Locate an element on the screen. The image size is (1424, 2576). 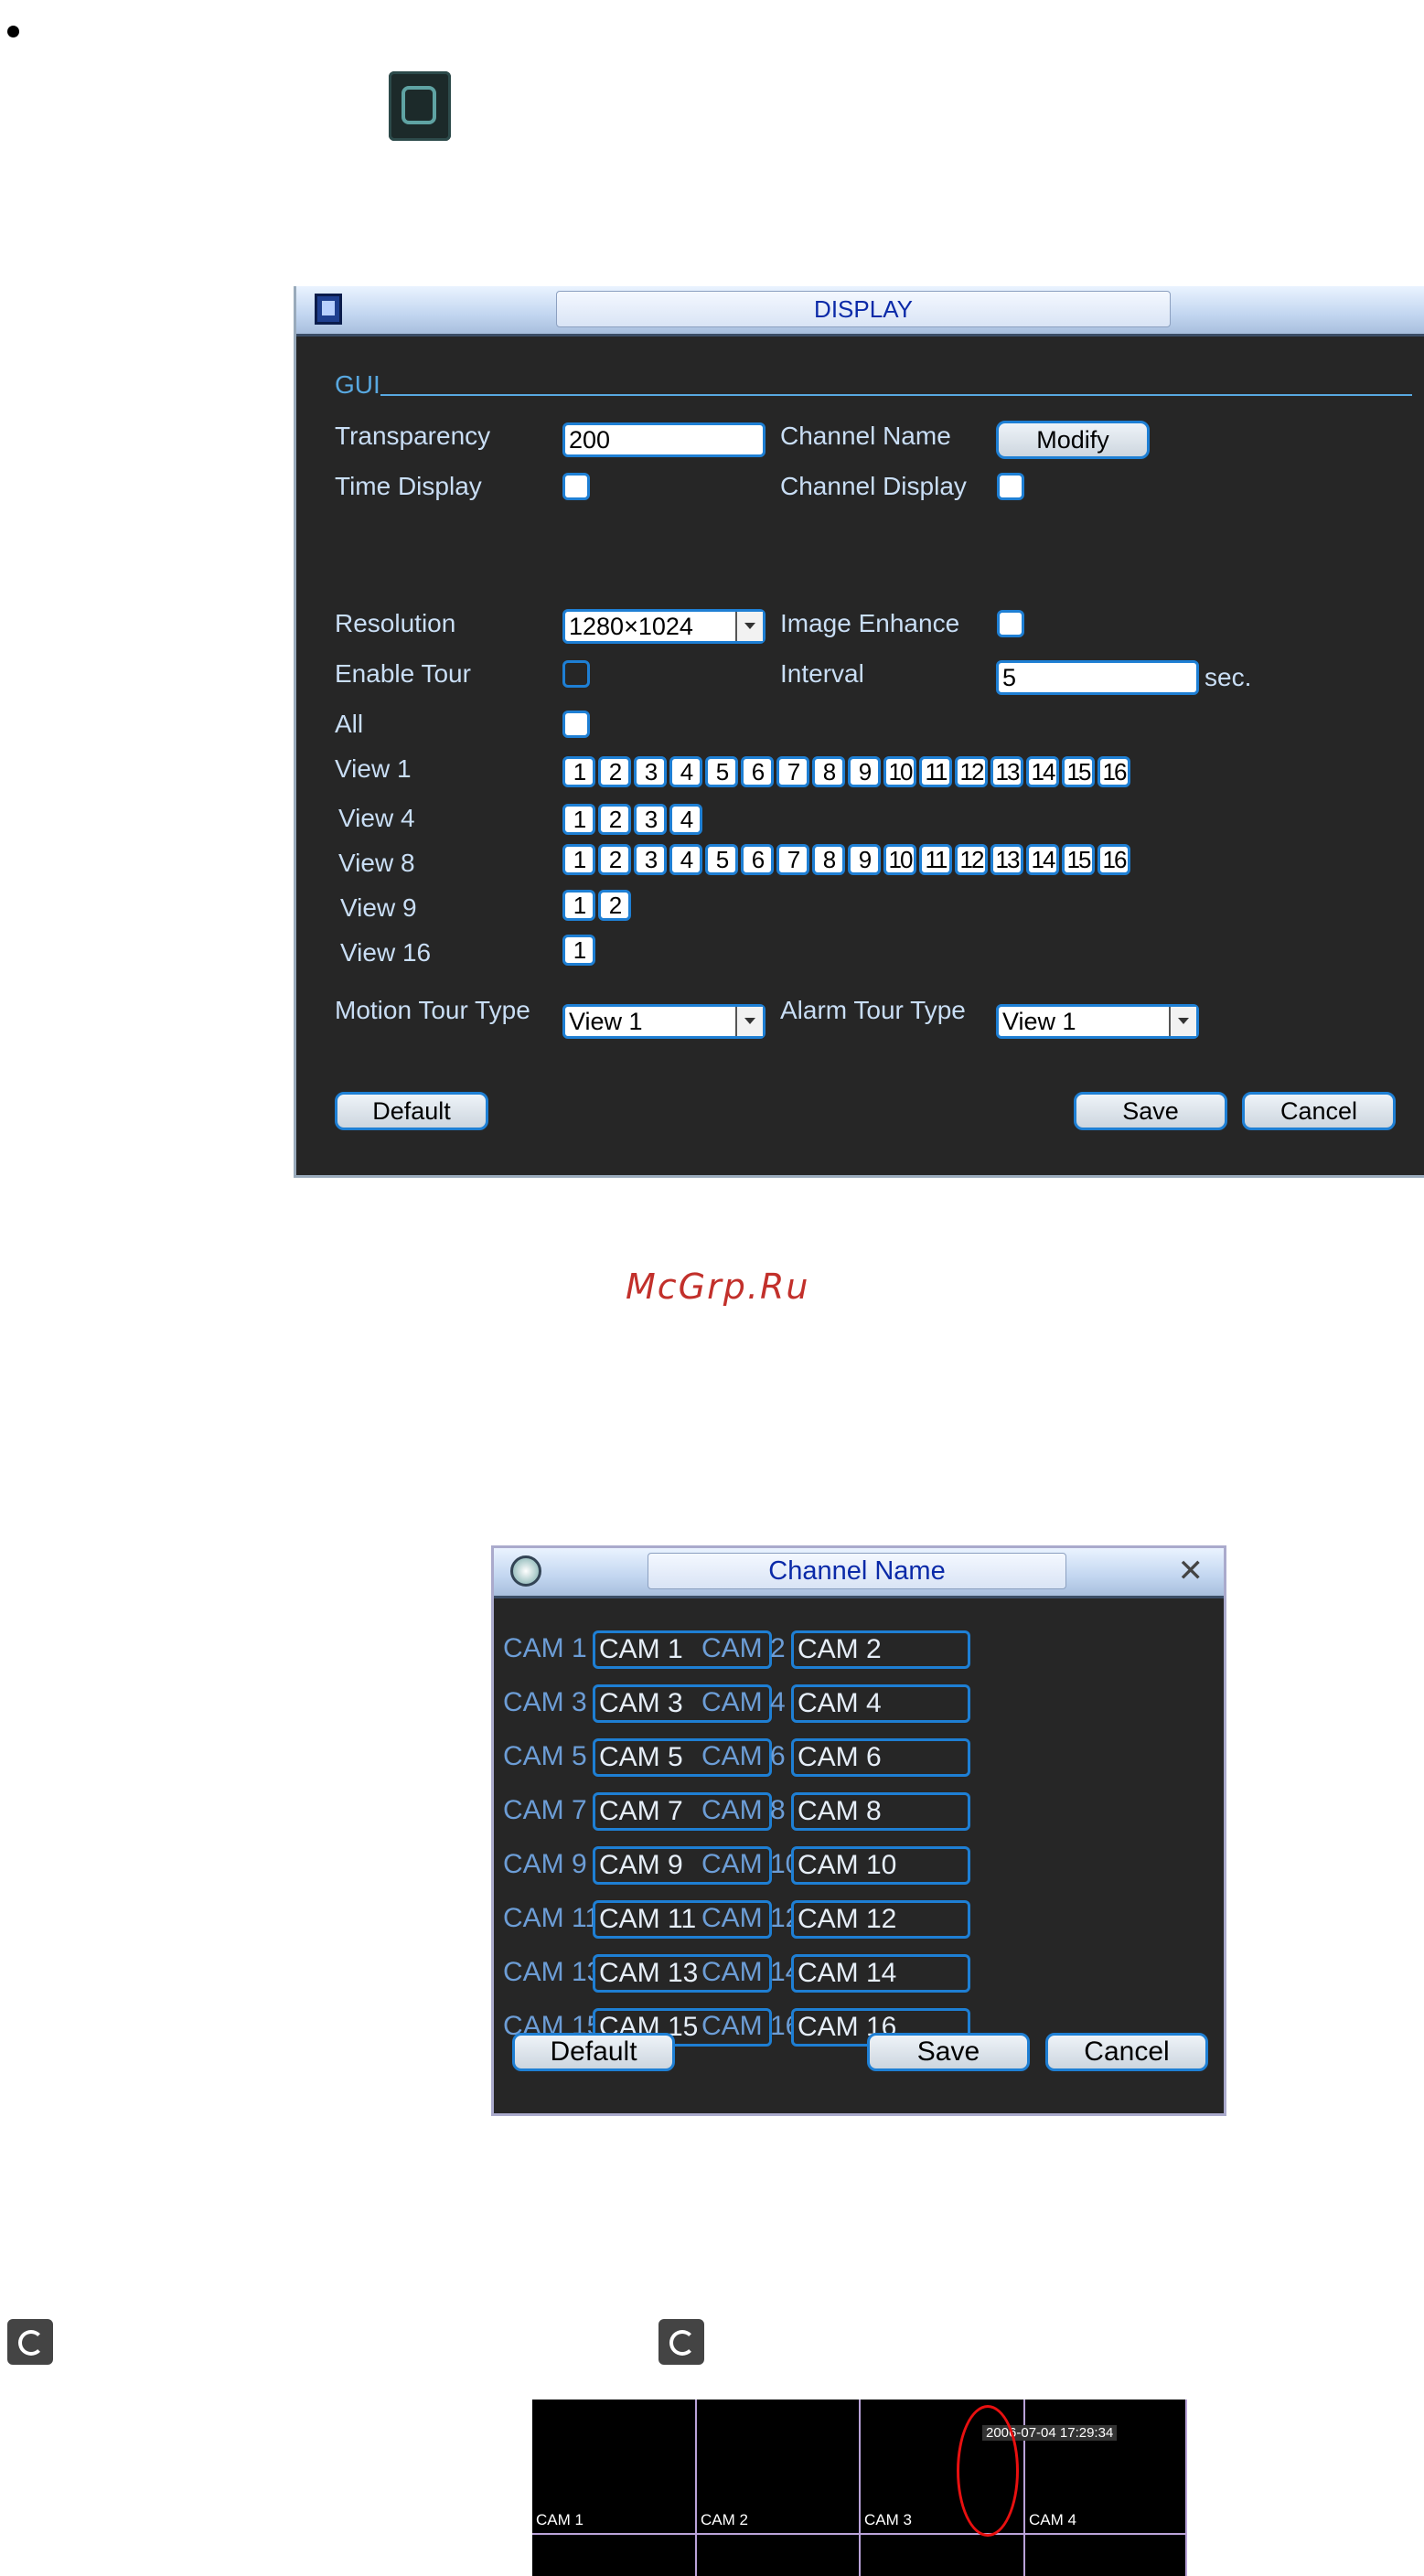
cancel-button: Cancel is located at coordinates (1319, 1111).